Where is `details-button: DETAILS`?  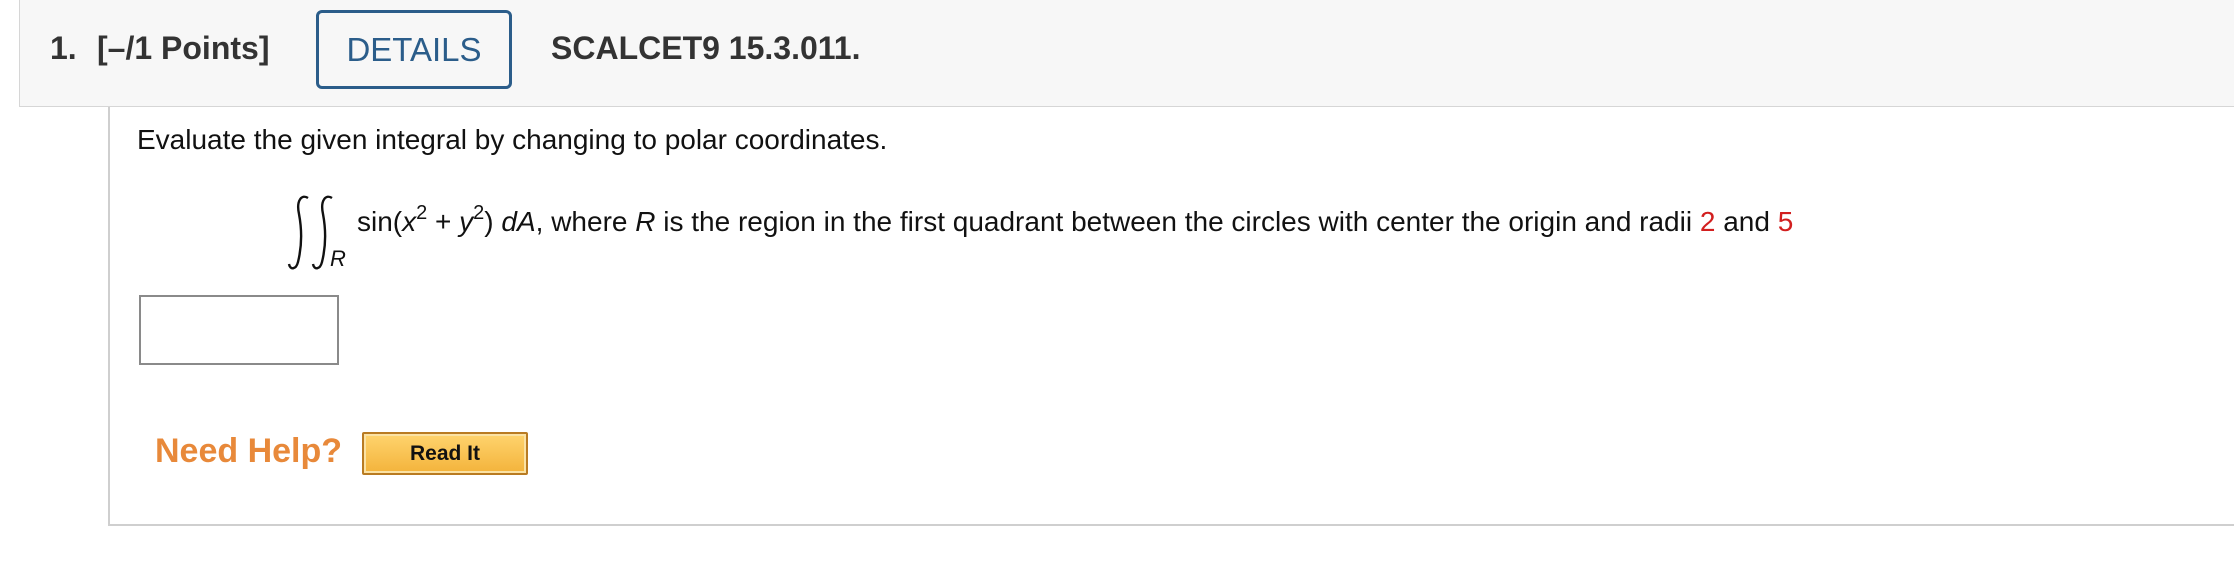
details-button: DETAILS is located at coordinates (414, 49).